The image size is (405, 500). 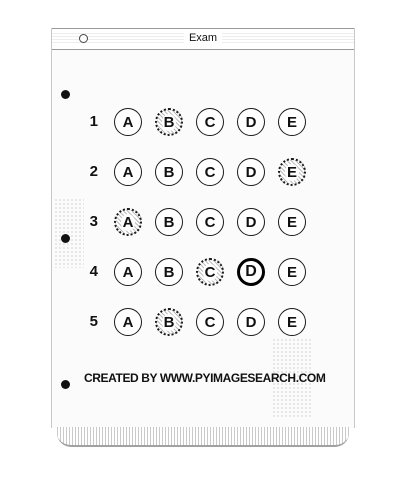 What do you see at coordinates (93, 221) in the screenshot?
I see `question-number: 3` at bounding box center [93, 221].